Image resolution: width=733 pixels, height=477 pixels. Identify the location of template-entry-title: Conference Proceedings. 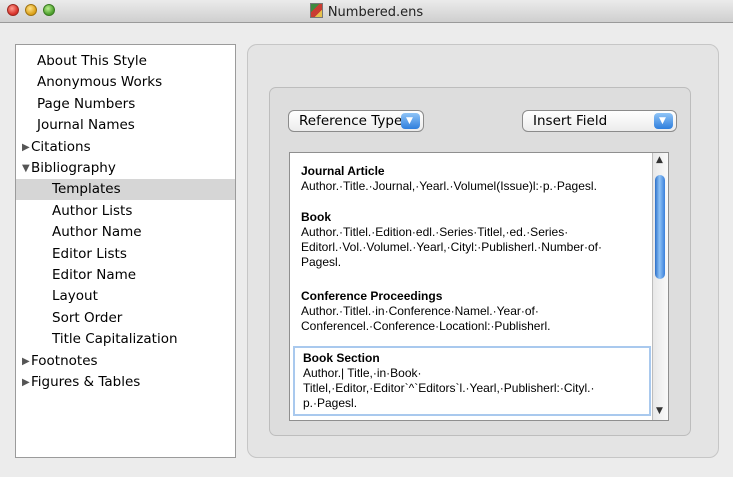
(372, 296).